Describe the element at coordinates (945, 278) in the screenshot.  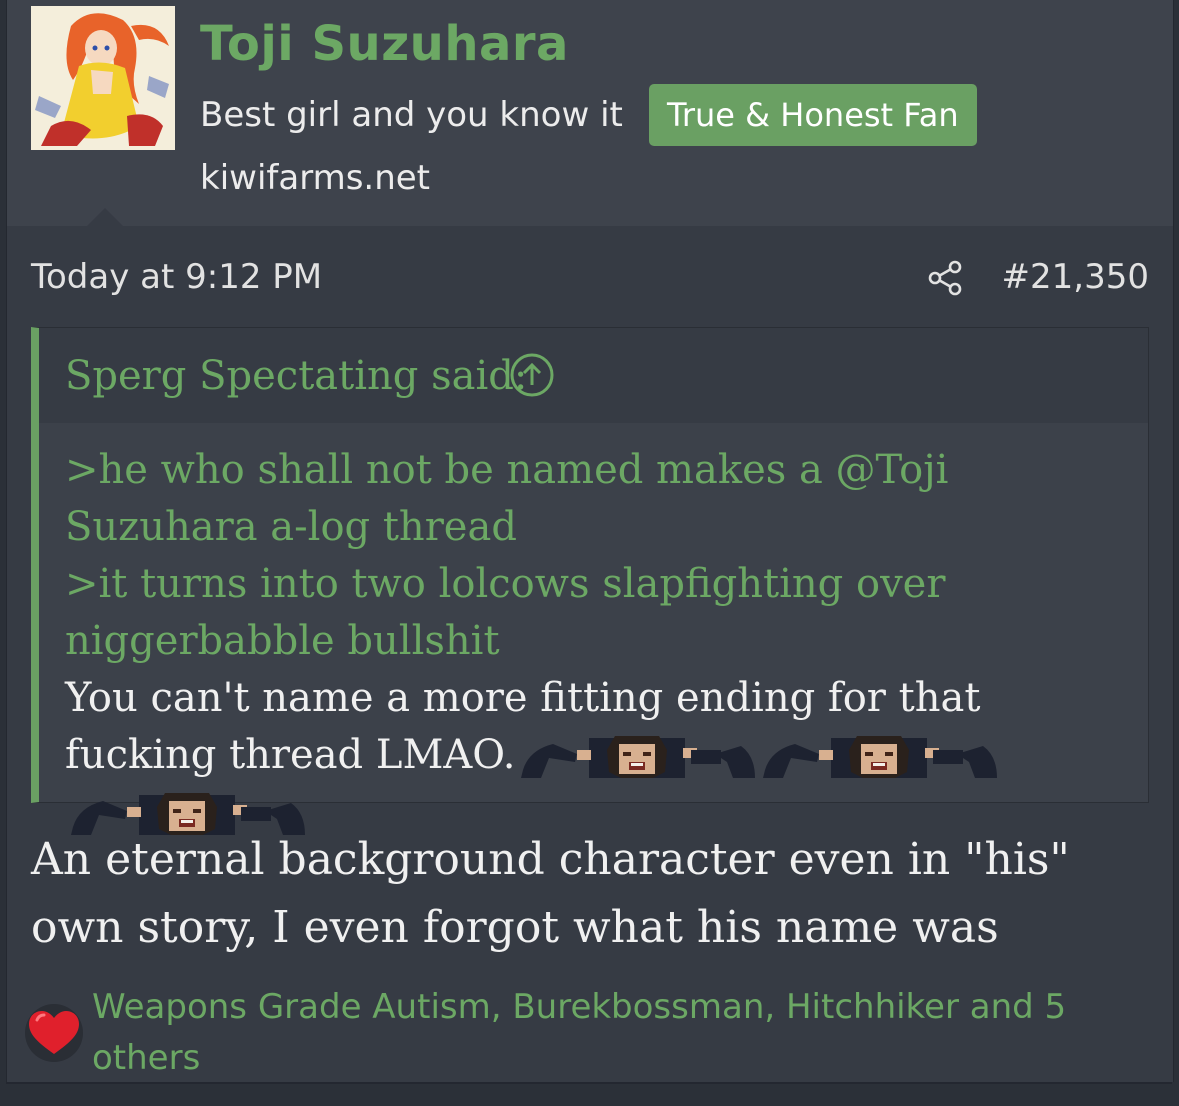
I see `share-icon` at that location.